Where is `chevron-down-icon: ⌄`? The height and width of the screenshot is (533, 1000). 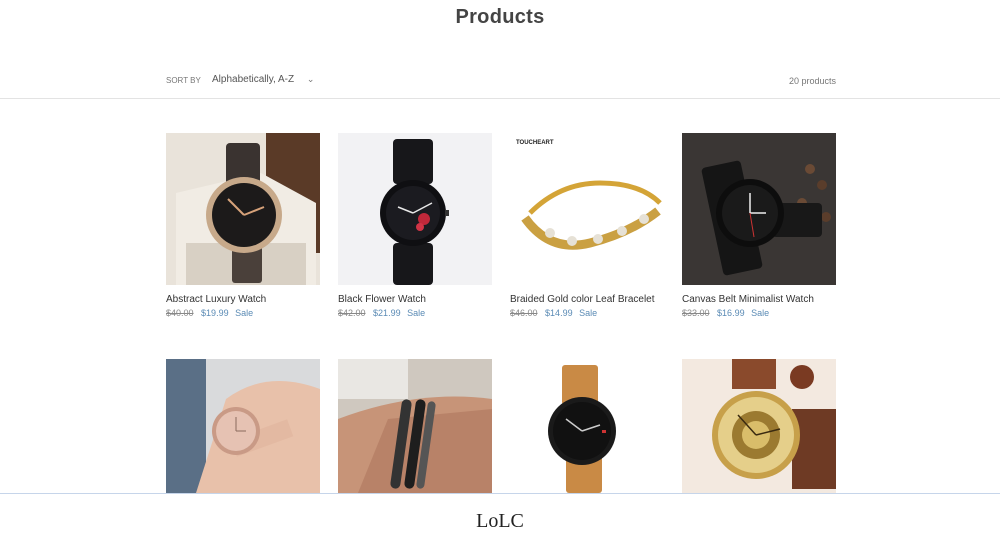
chevron-down-icon: ⌄ is located at coordinates (310, 79).